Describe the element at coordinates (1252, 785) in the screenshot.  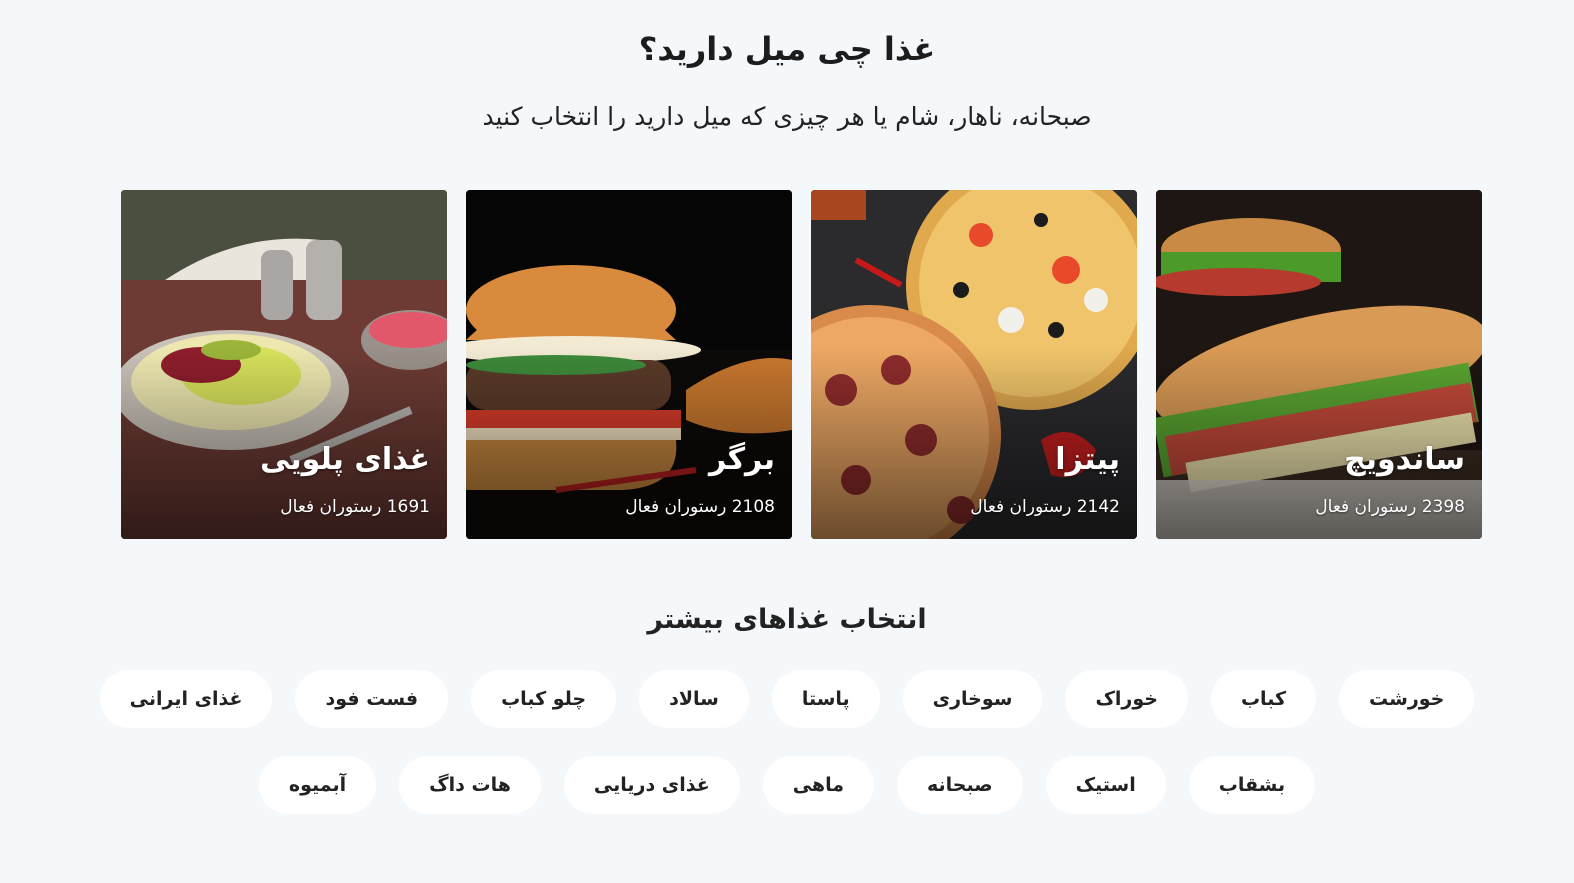
I see `food-chip: بشقاب` at that location.